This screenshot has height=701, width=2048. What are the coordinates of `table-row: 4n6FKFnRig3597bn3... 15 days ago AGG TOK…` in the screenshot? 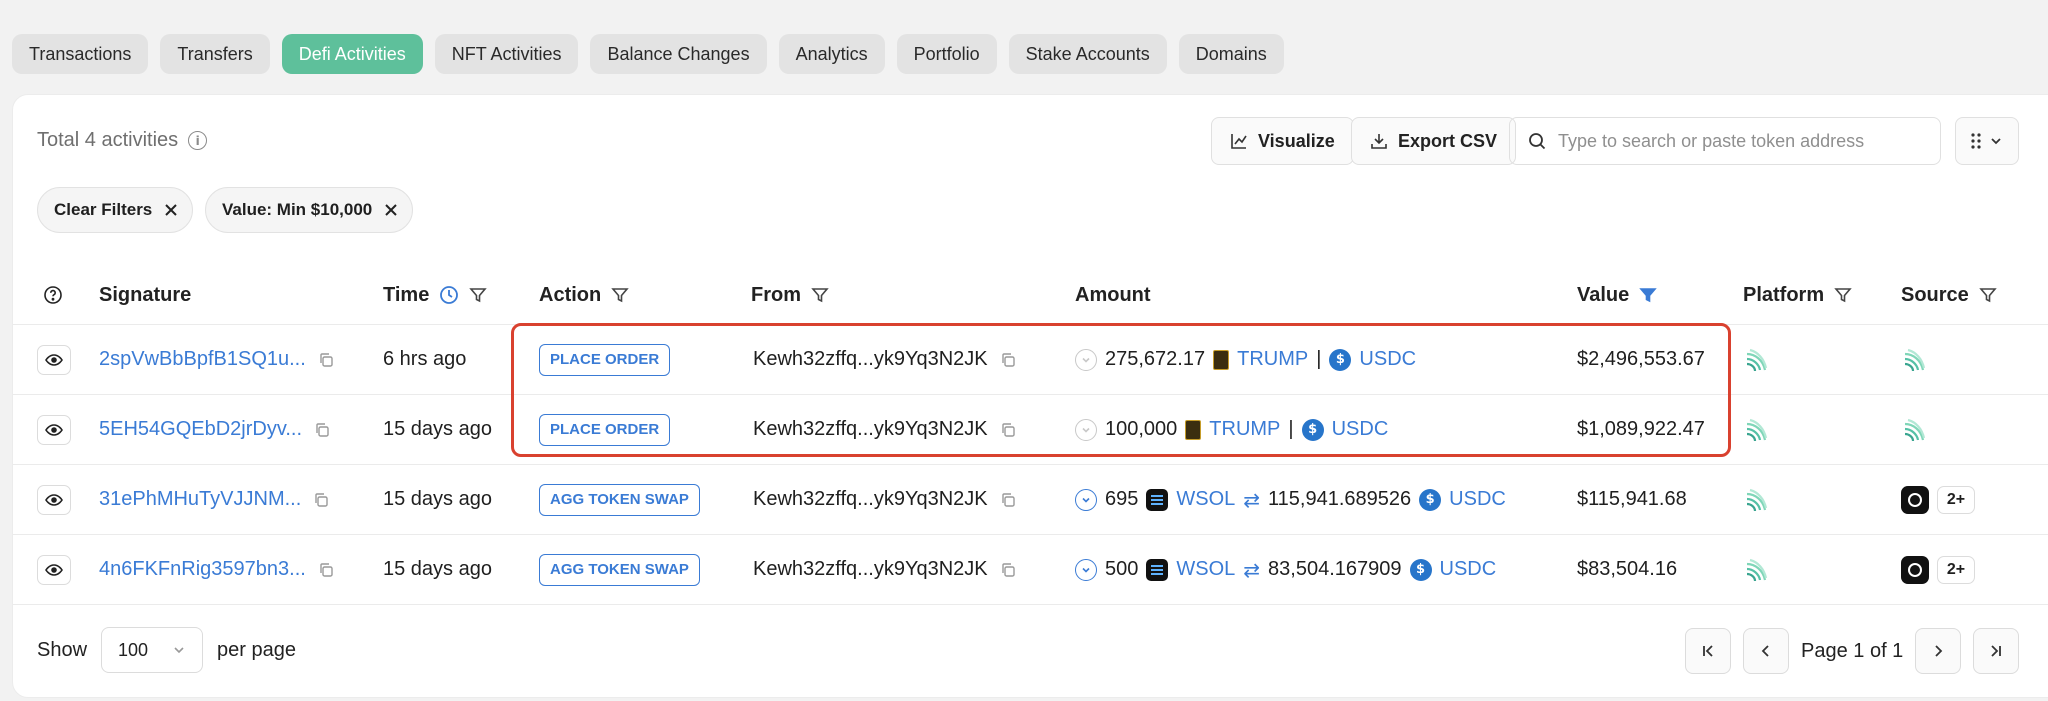 It's located at (1030, 570).